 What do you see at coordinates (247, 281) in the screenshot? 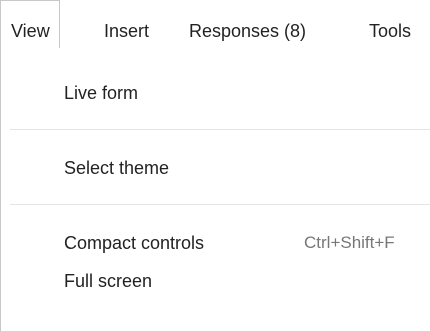
I see `menu-item-full-screen: Full screen` at bounding box center [247, 281].